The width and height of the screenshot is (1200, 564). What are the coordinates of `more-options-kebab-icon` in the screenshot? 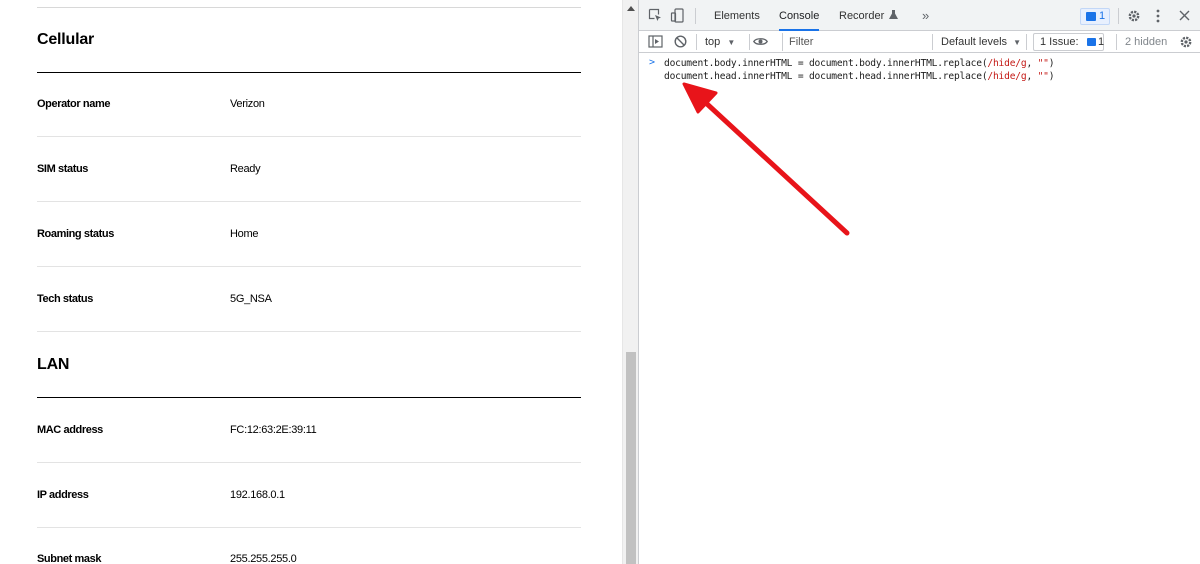 It's located at (1158, 16).